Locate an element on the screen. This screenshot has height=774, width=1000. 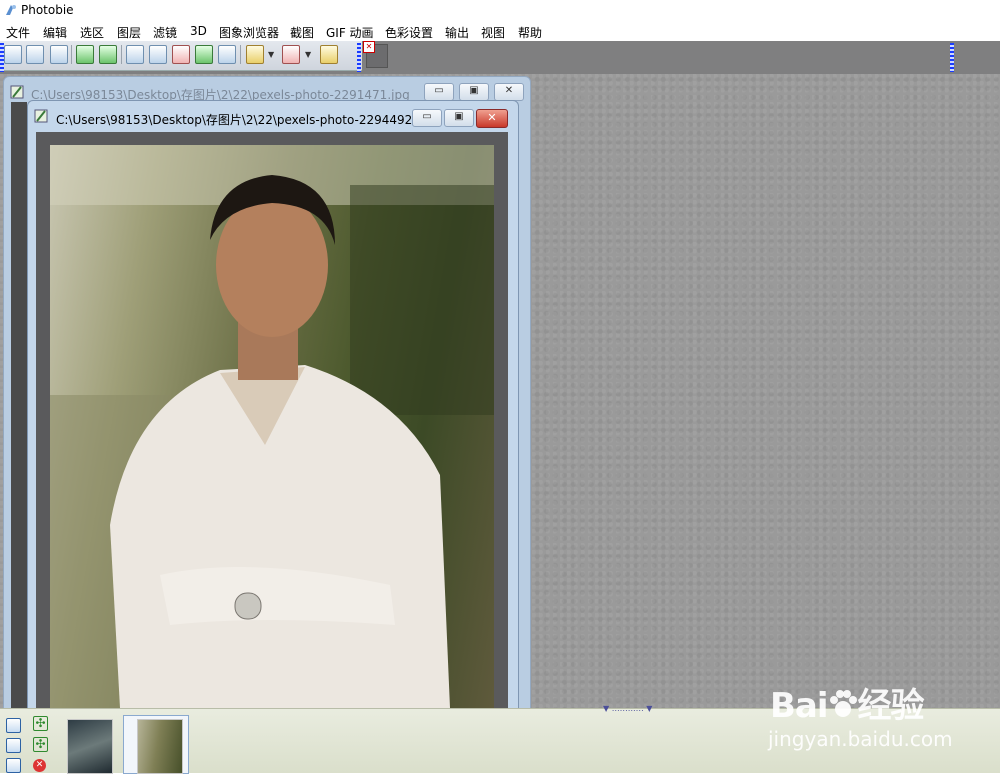
zoom-in-dropdown-icon: ▼ is located at coordinates (271, 54).